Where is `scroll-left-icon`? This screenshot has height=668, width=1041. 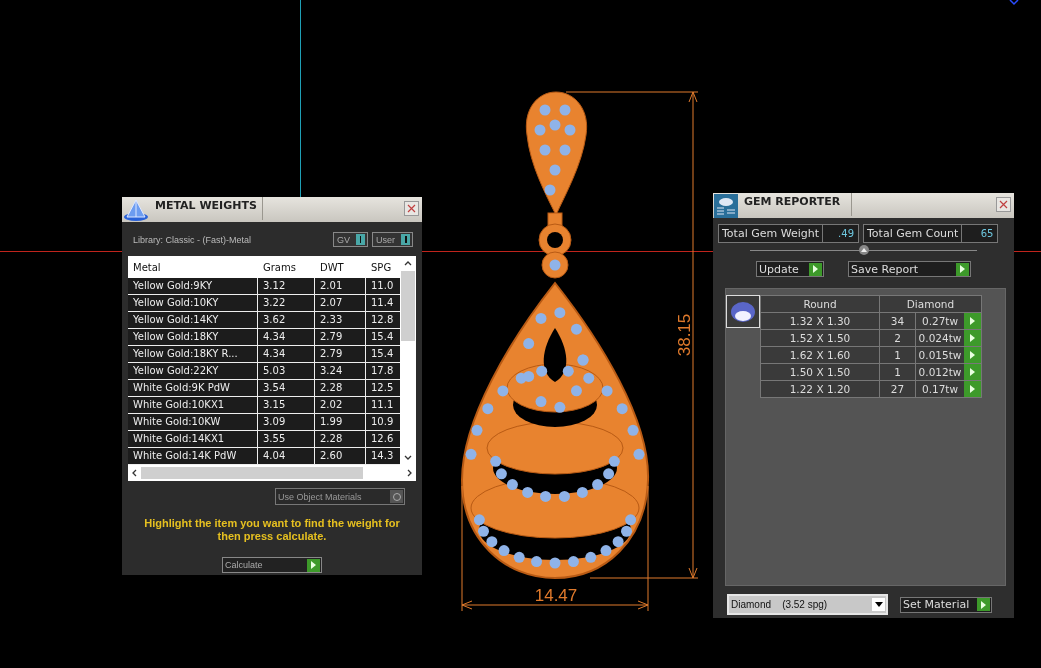 scroll-left-icon is located at coordinates (134, 473).